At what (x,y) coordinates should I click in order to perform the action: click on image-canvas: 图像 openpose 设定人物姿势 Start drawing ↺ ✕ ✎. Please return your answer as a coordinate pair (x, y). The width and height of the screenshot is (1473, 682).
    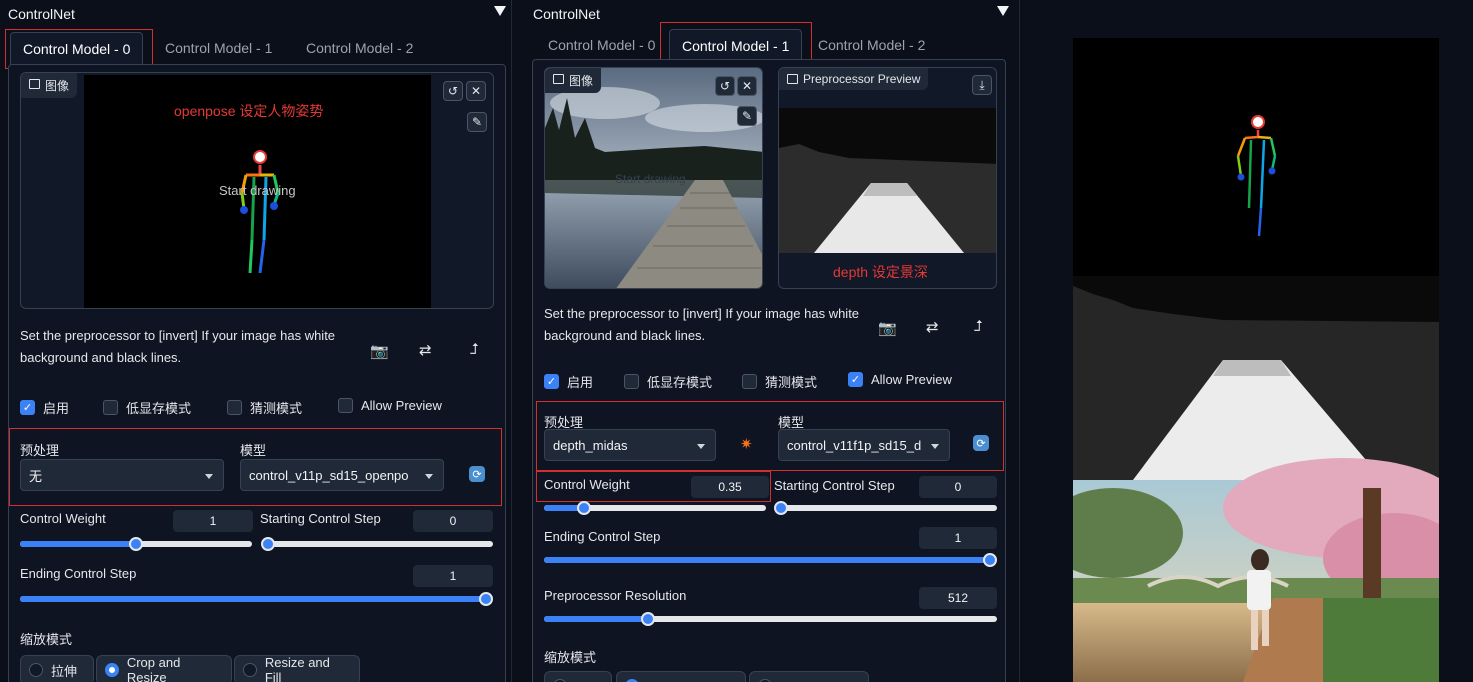
    Looking at the image, I should click on (257, 190).